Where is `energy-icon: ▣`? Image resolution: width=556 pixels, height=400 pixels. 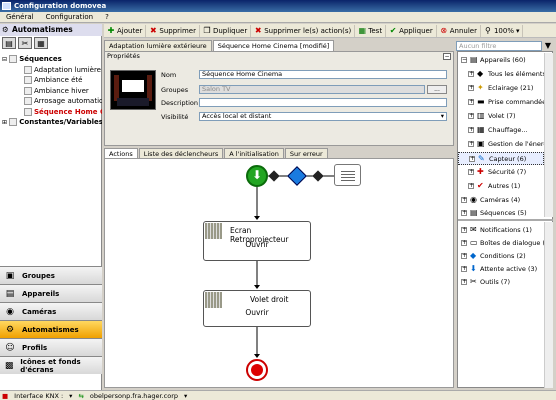 energy-icon: ▣ is located at coordinates (481, 143).